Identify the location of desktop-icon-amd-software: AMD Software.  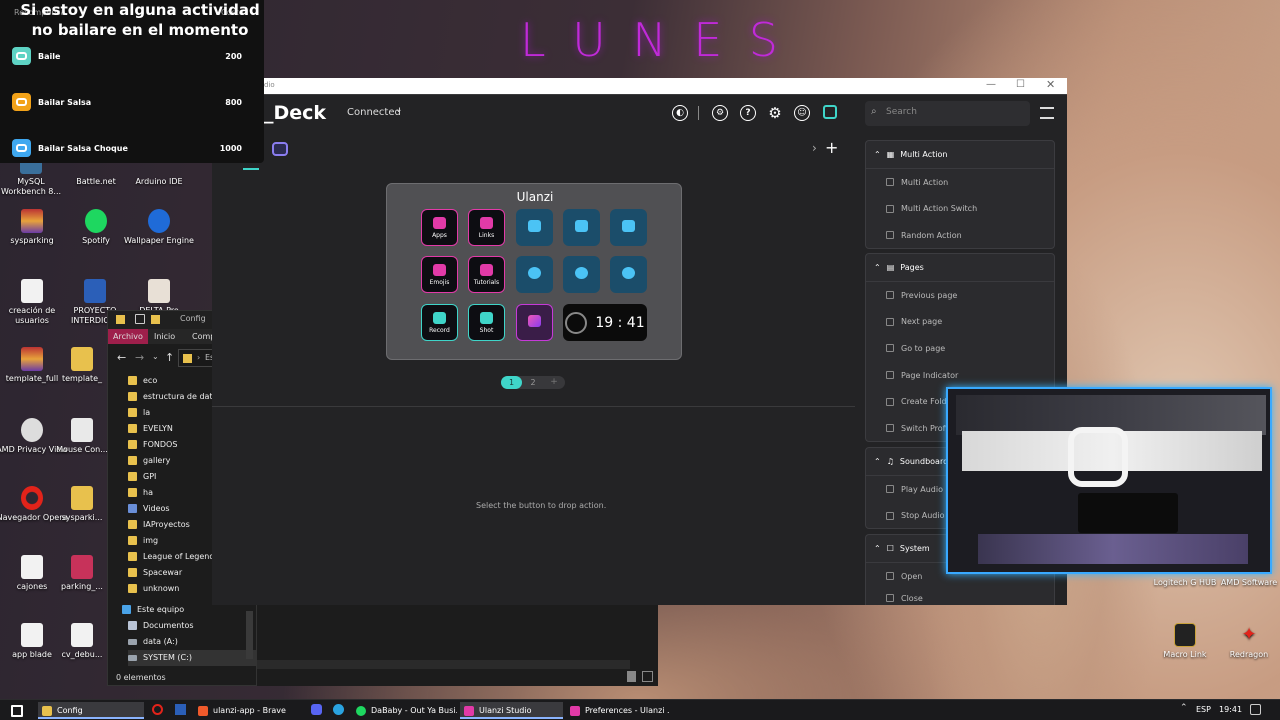
(1245, 583).